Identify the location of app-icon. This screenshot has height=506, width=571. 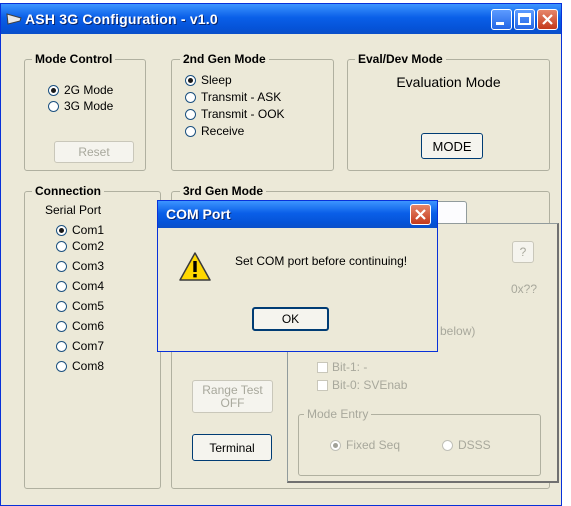
(14, 19).